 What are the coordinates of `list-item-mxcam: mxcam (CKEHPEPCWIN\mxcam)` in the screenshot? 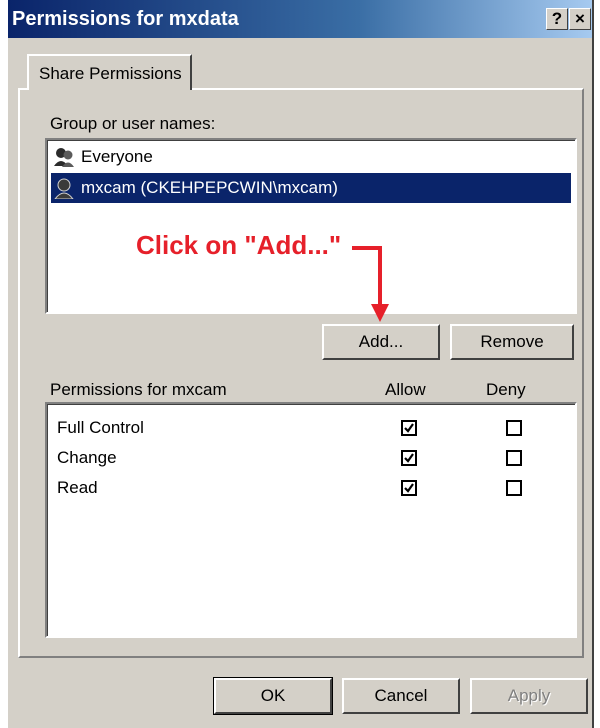 It's located at (311, 188).